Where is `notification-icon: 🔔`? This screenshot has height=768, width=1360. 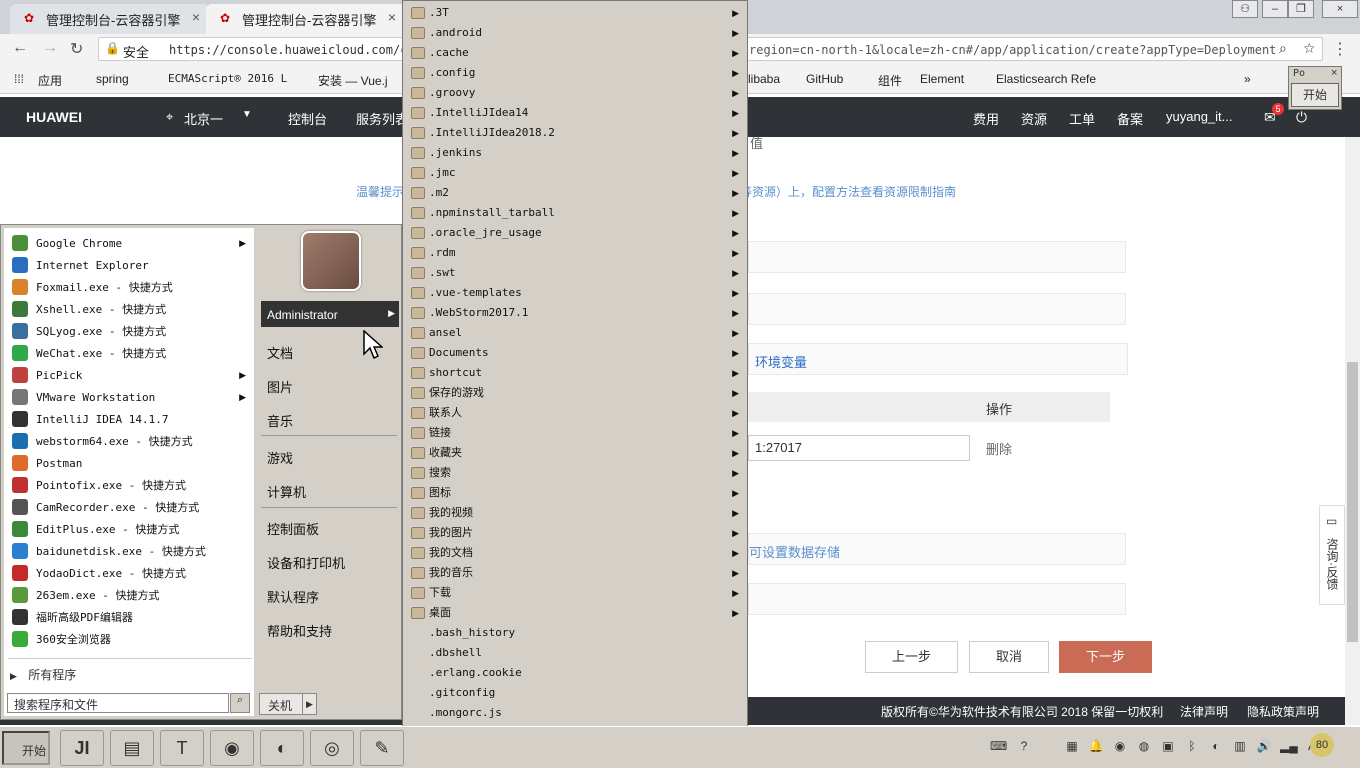 notification-icon: 🔔 is located at coordinates (1096, 746).